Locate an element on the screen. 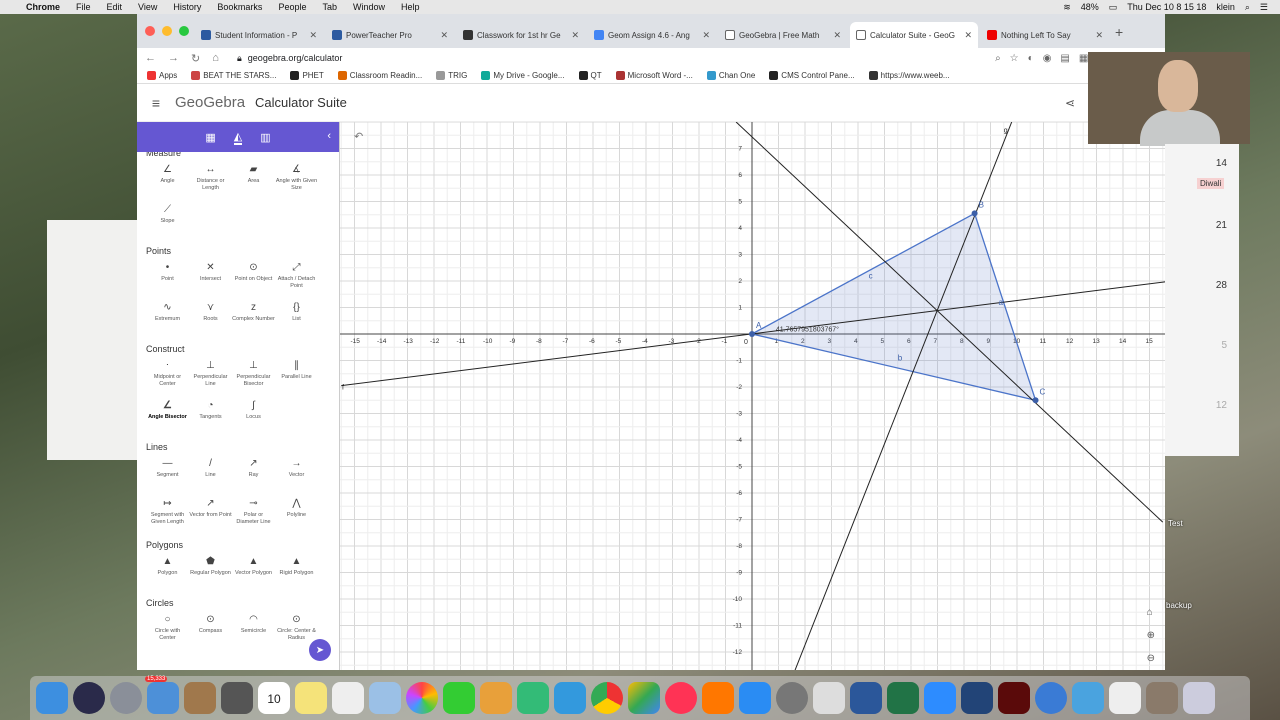  tool-rigid-polygon: ▲ Rigid Polygon is located at coordinates (296, 573).